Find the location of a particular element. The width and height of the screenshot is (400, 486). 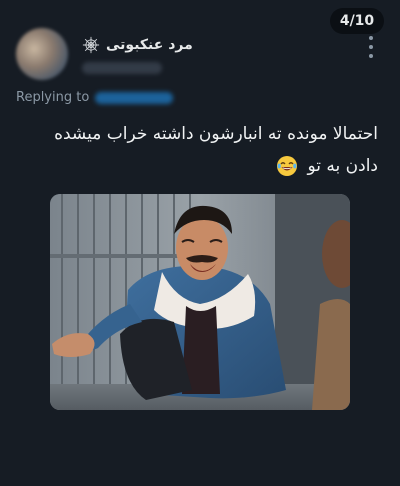

replying-to-handle-redacted is located at coordinates (134, 97).